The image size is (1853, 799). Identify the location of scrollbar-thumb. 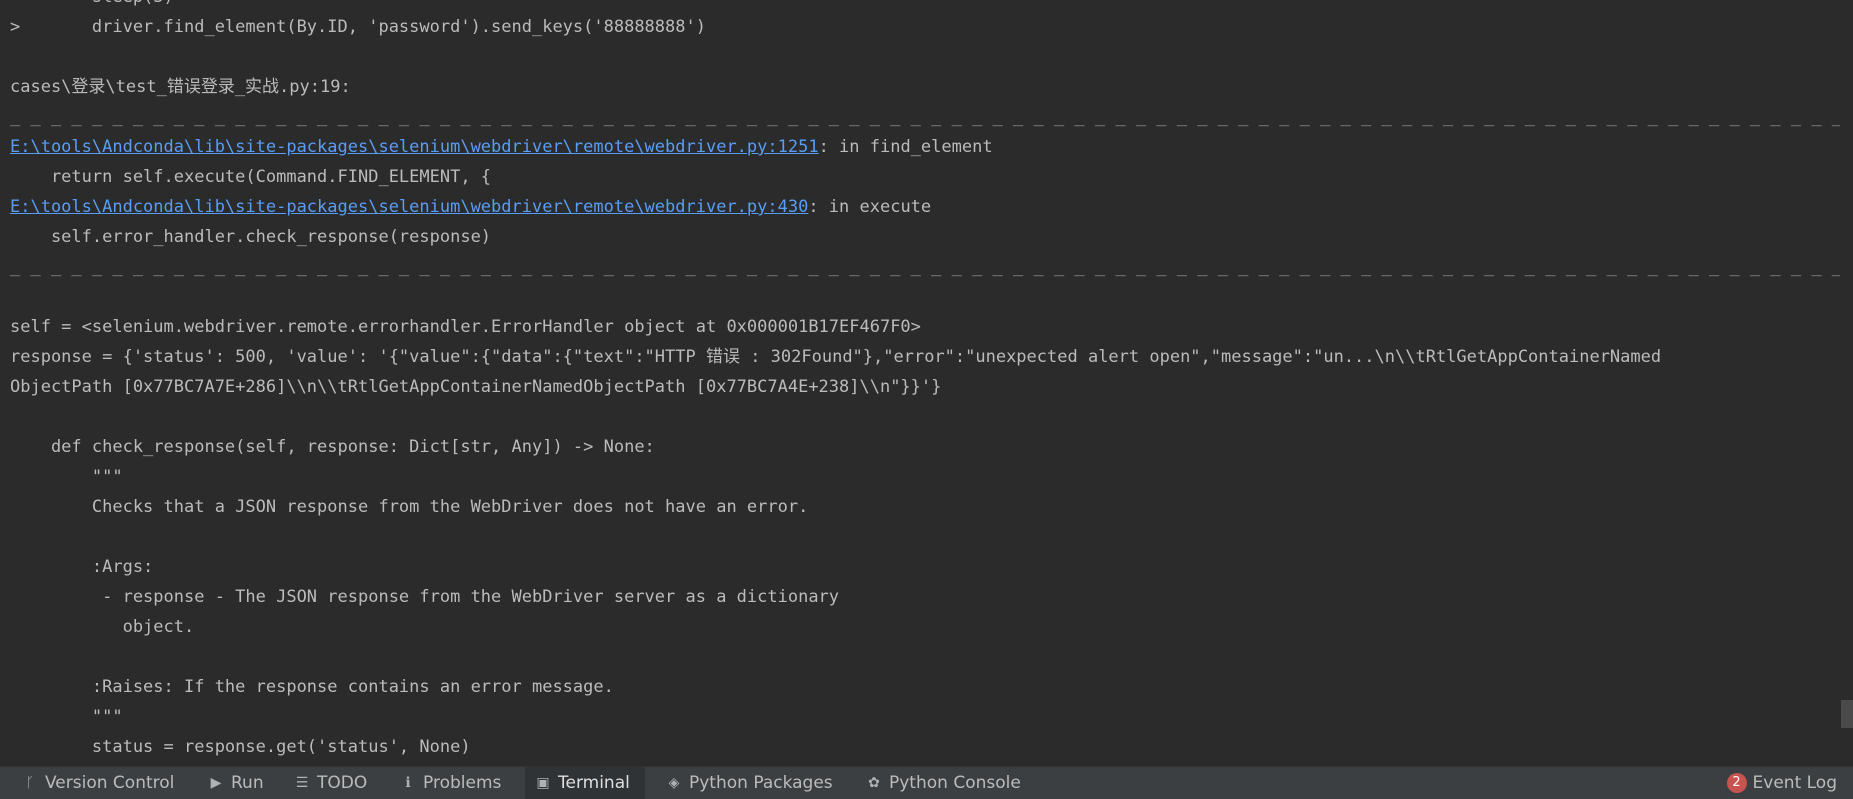
(1847, 714).